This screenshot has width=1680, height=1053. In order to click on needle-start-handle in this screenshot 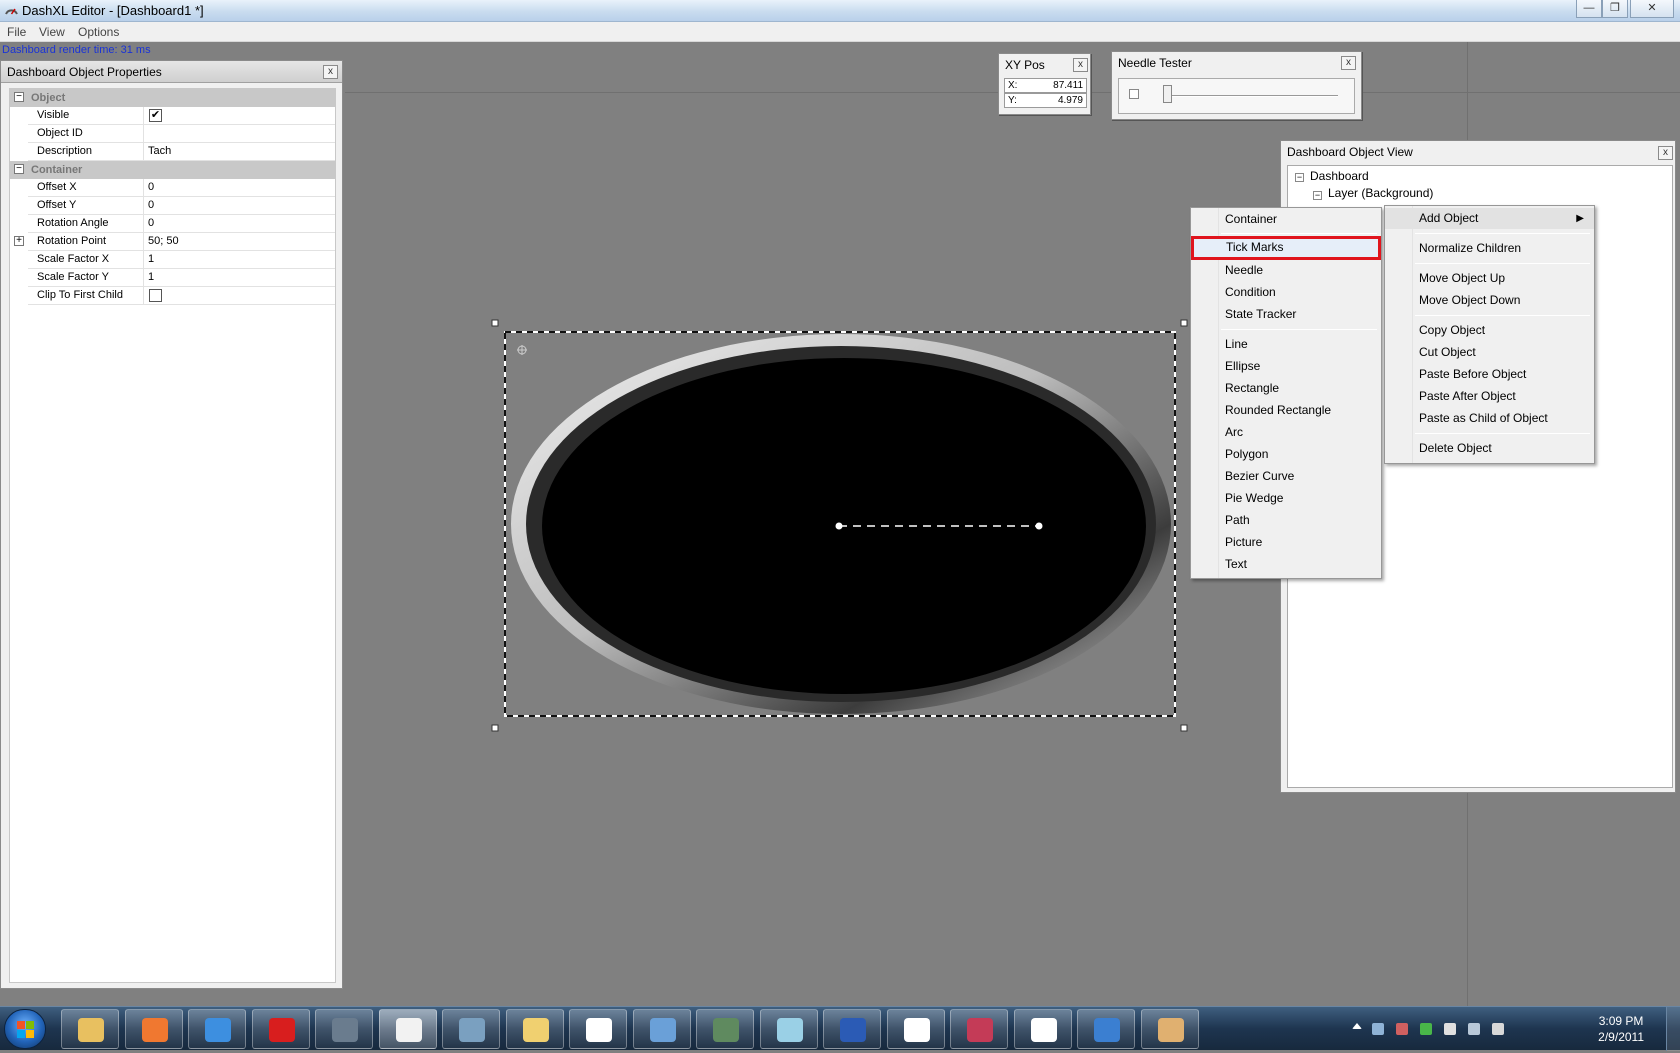, I will do `click(839, 526)`.